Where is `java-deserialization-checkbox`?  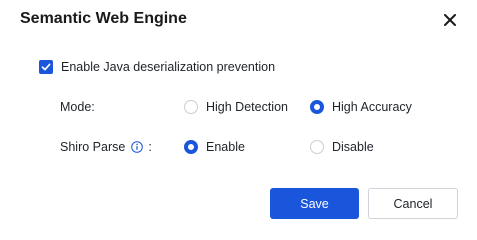
java-deserialization-checkbox is located at coordinates (46, 67).